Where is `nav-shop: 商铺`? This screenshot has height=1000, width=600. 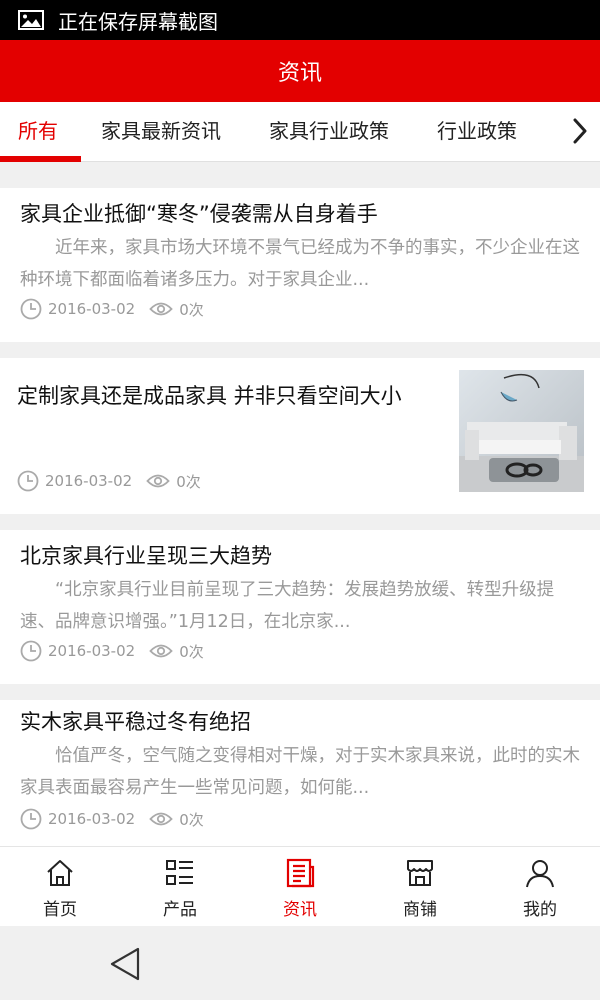 nav-shop: 商铺 is located at coordinates (420, 886).